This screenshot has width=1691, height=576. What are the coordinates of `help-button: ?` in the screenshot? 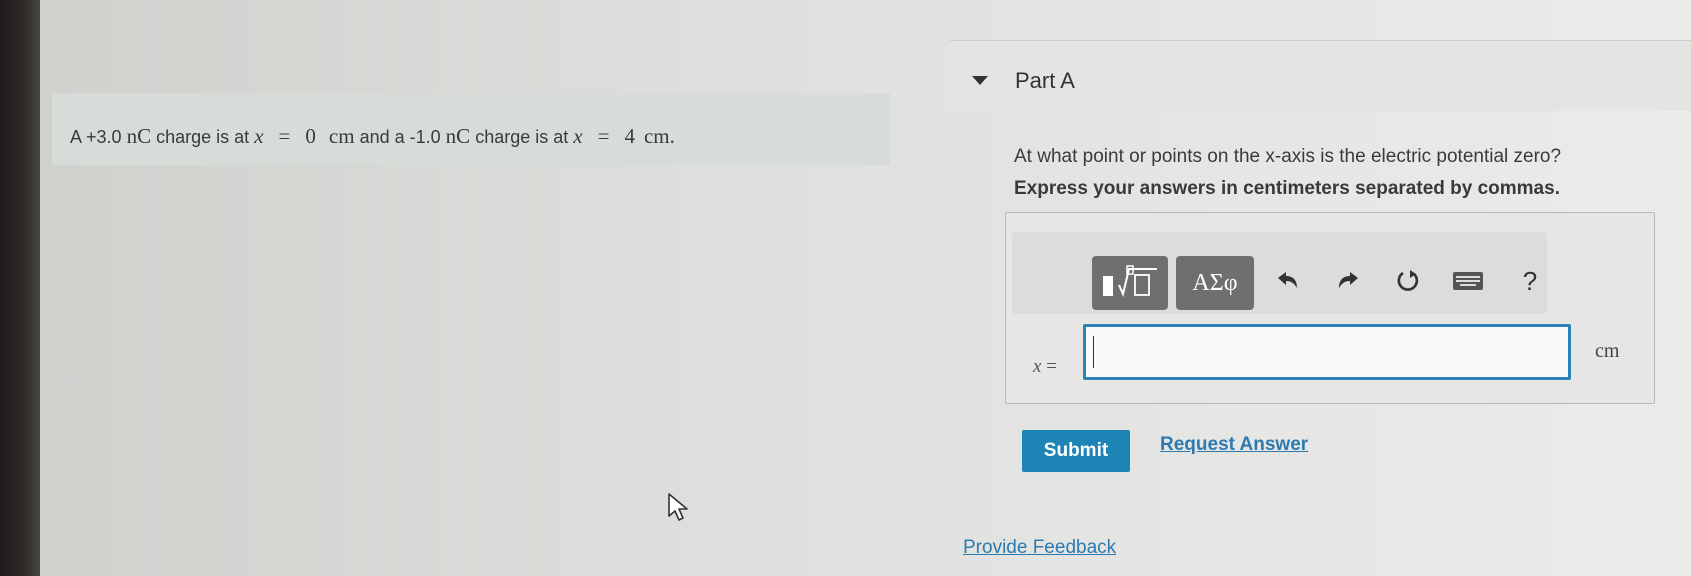 It's located at (1530, 281).